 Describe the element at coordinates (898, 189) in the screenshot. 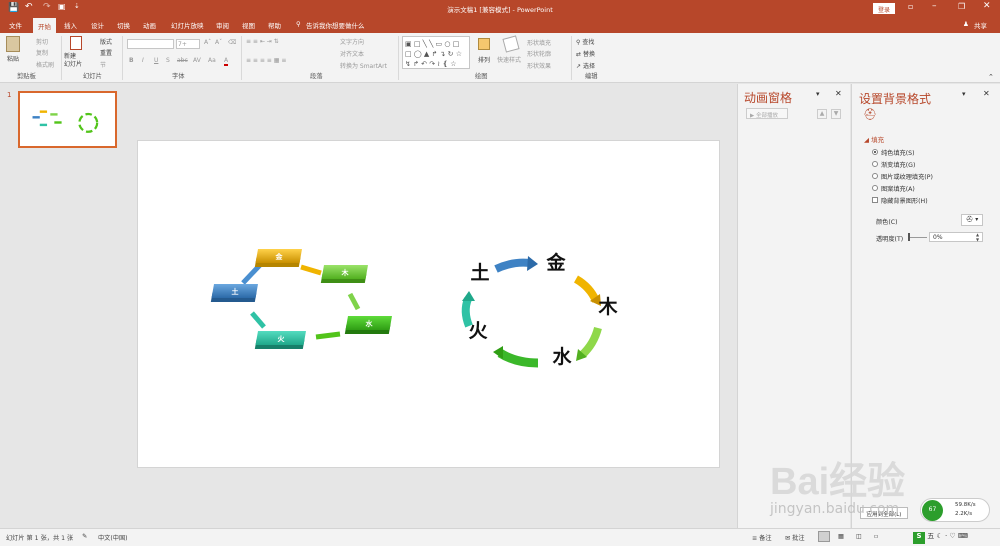

I see `pattern-fill-label: 图案填充(A)` at that location.